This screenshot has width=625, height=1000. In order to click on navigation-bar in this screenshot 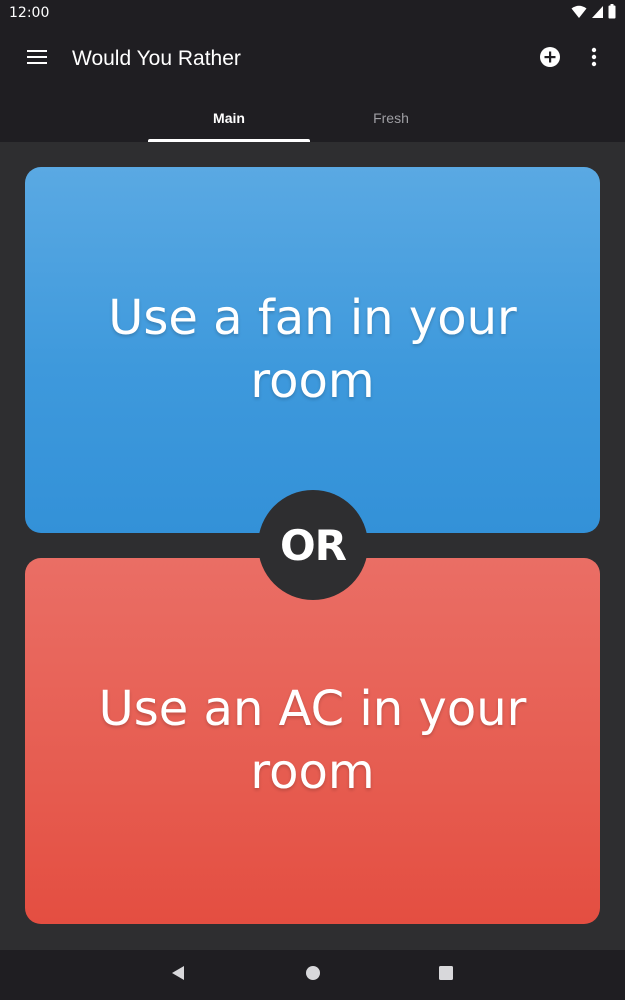, I will do `click(312, 975)`.